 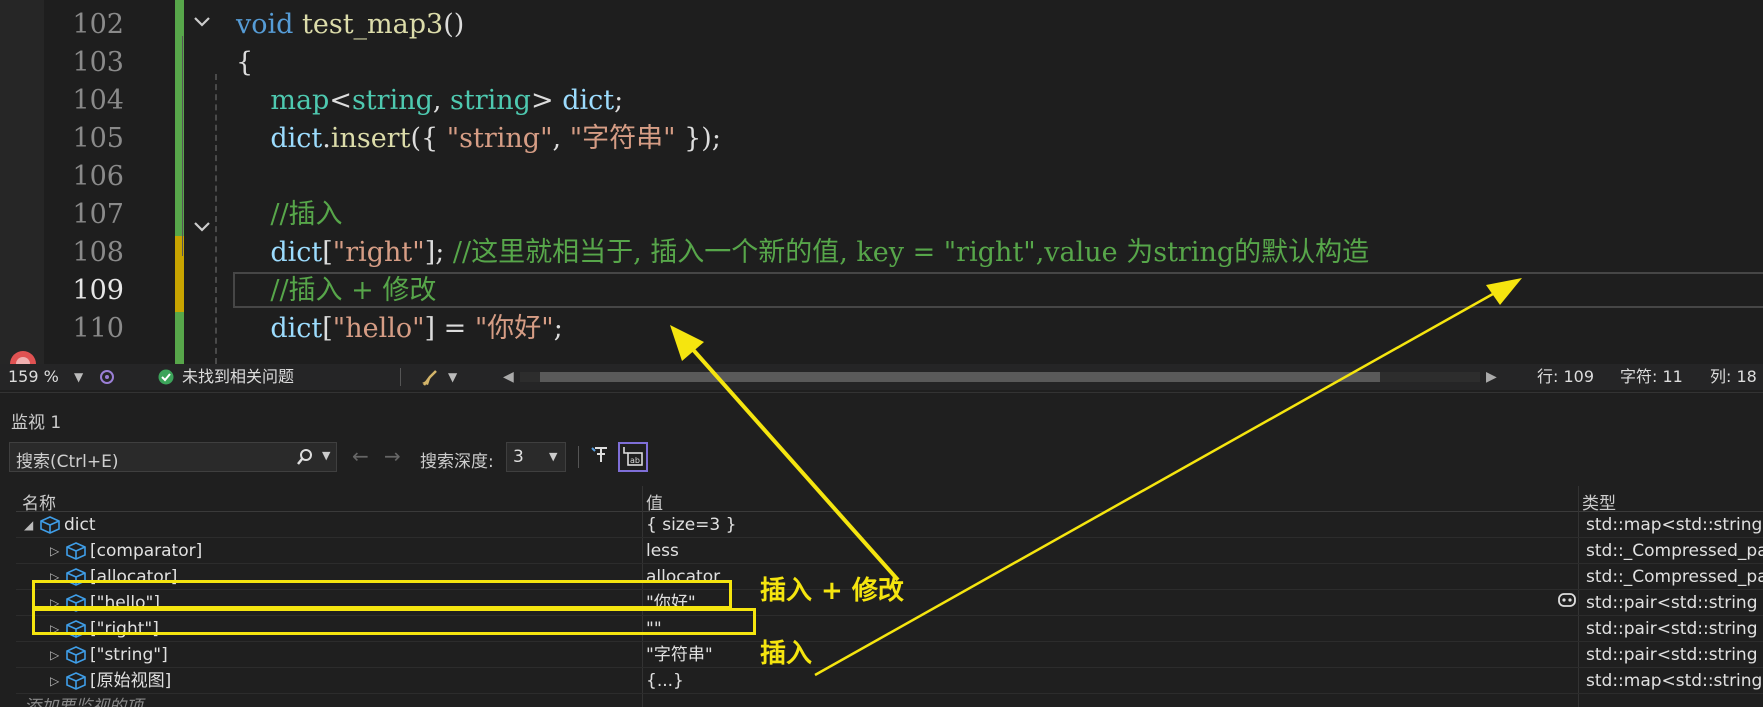 I want to click on watch-row-value: "字符串", so click(x=679, y=655).